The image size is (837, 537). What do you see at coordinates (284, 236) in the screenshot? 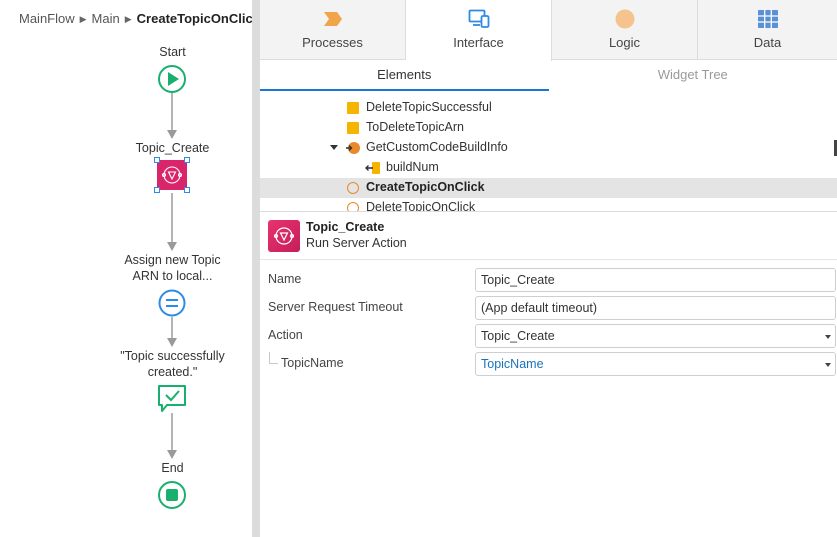
I see `server-action-icon` at bounding box center [284, 236].